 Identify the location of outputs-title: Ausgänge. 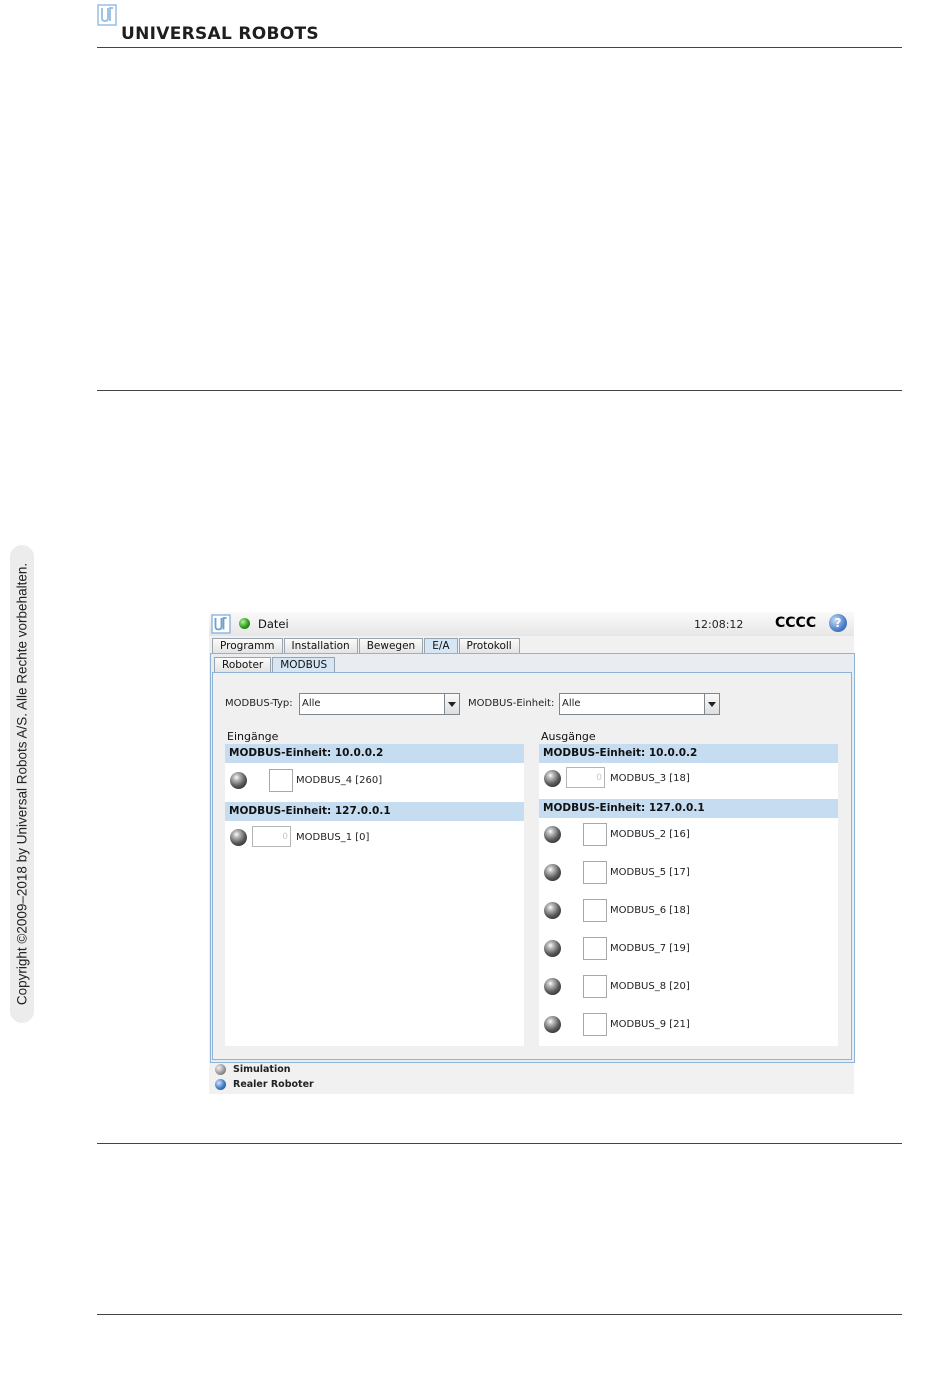
(568, 736).